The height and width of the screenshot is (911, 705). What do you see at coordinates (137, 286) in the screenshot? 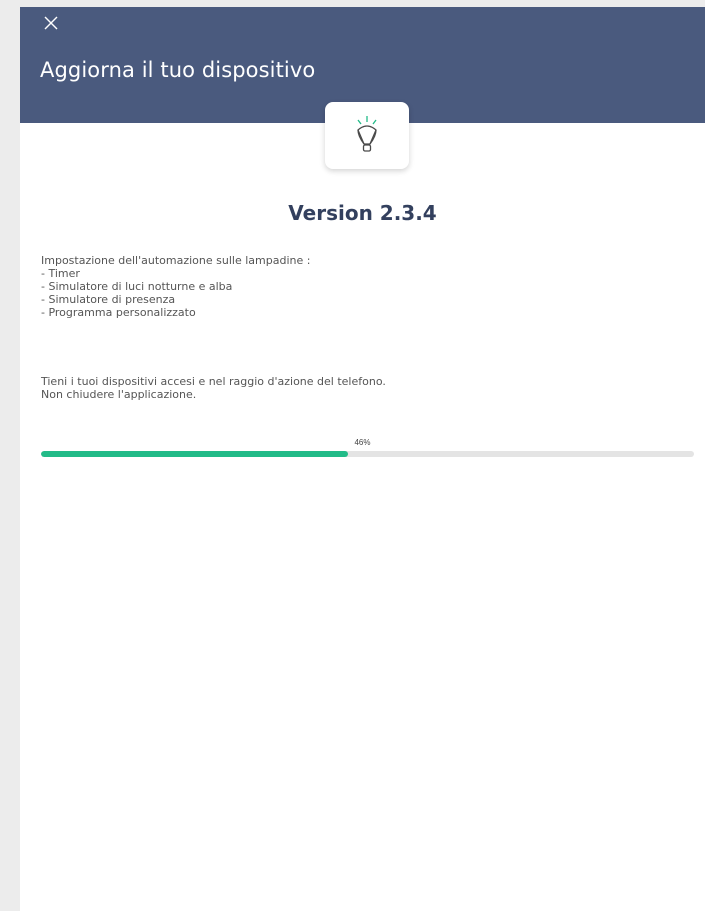
I see `release-note-item: - Simulatore di luci notturne e alba` at bounding box center [137, 286].